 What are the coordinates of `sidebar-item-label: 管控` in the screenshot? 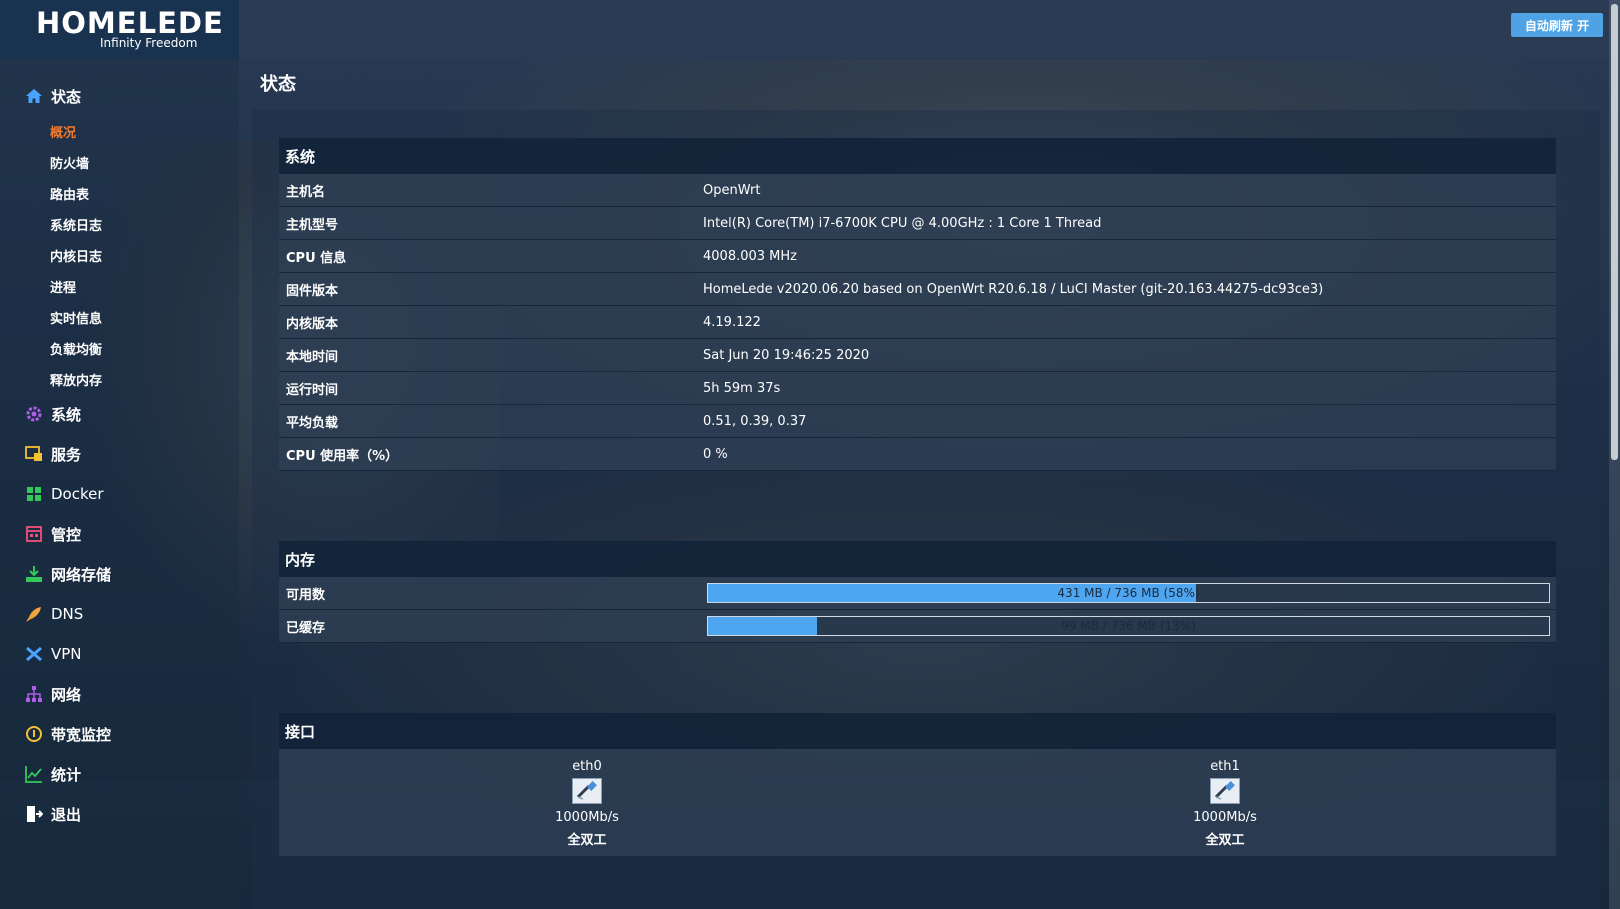 It's located at (66, 534).